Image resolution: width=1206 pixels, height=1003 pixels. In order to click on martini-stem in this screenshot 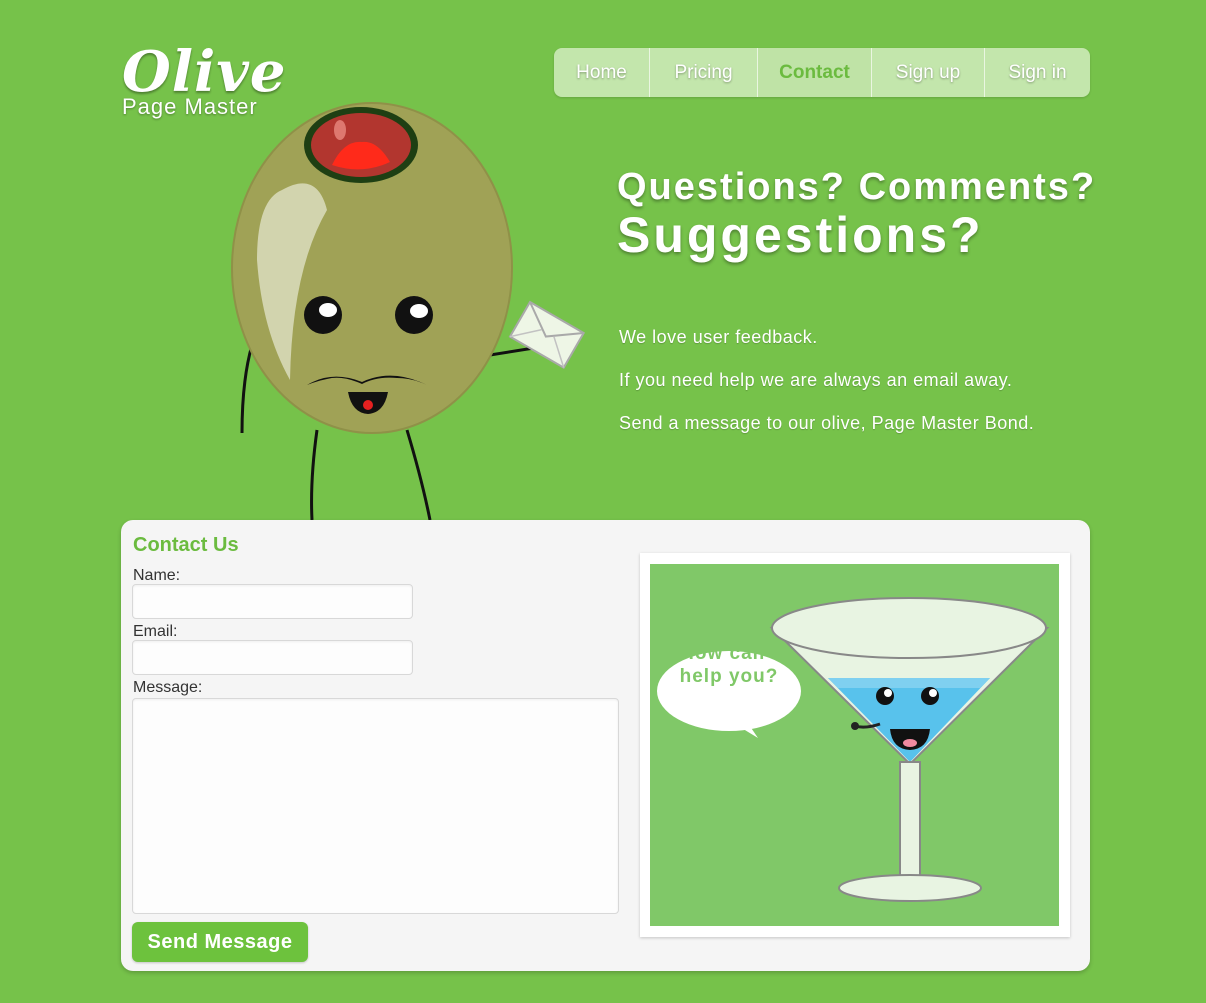, I will do `click(910, 824)`.